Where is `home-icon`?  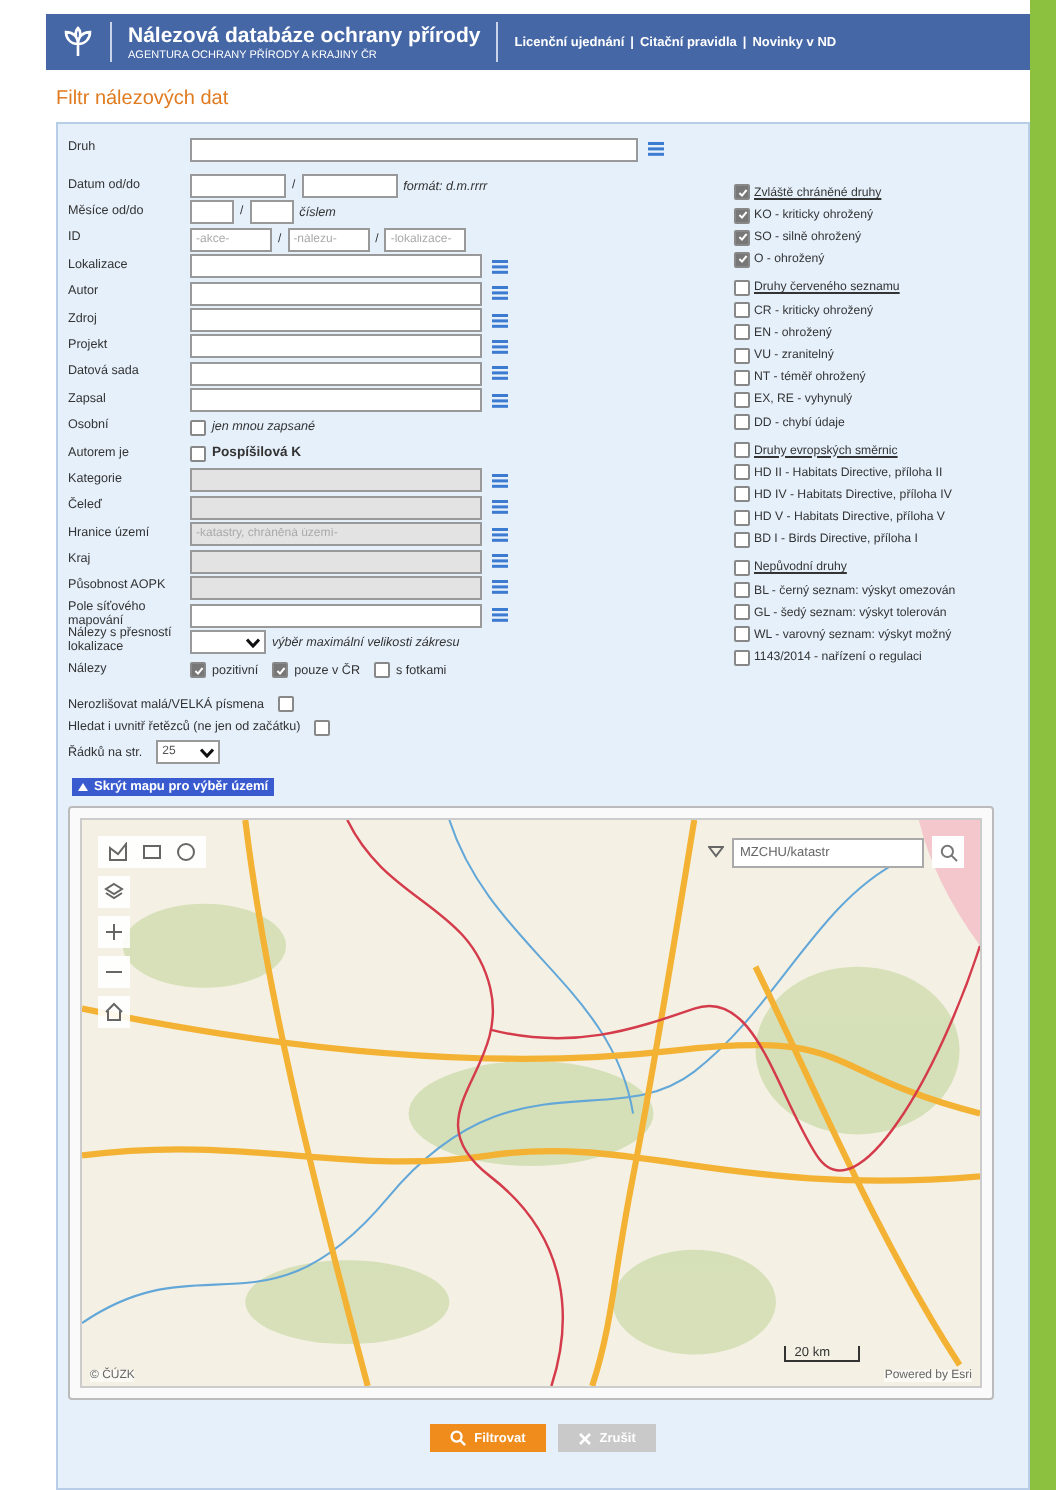
home-icon is located at coordinates (114, 1012).